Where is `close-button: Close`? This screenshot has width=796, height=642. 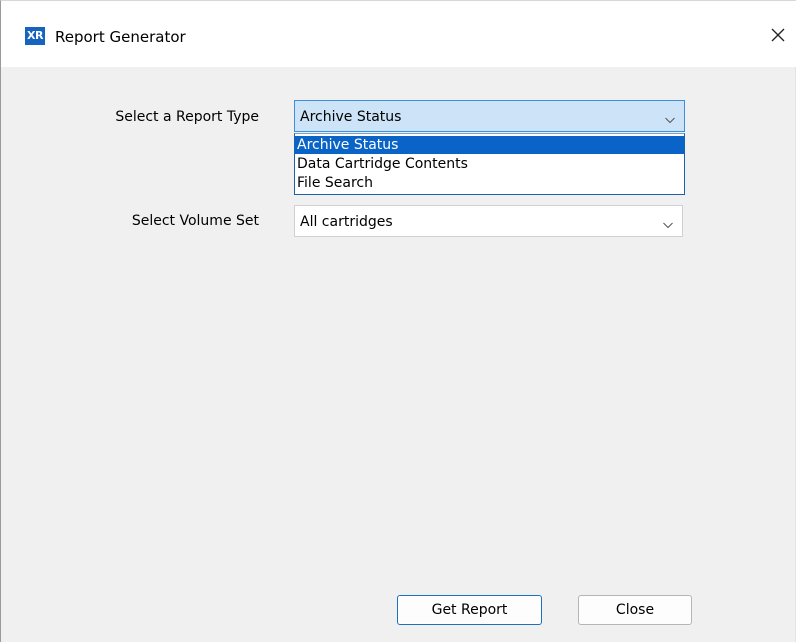 close-button: Close is located at coordinates (635, 610).